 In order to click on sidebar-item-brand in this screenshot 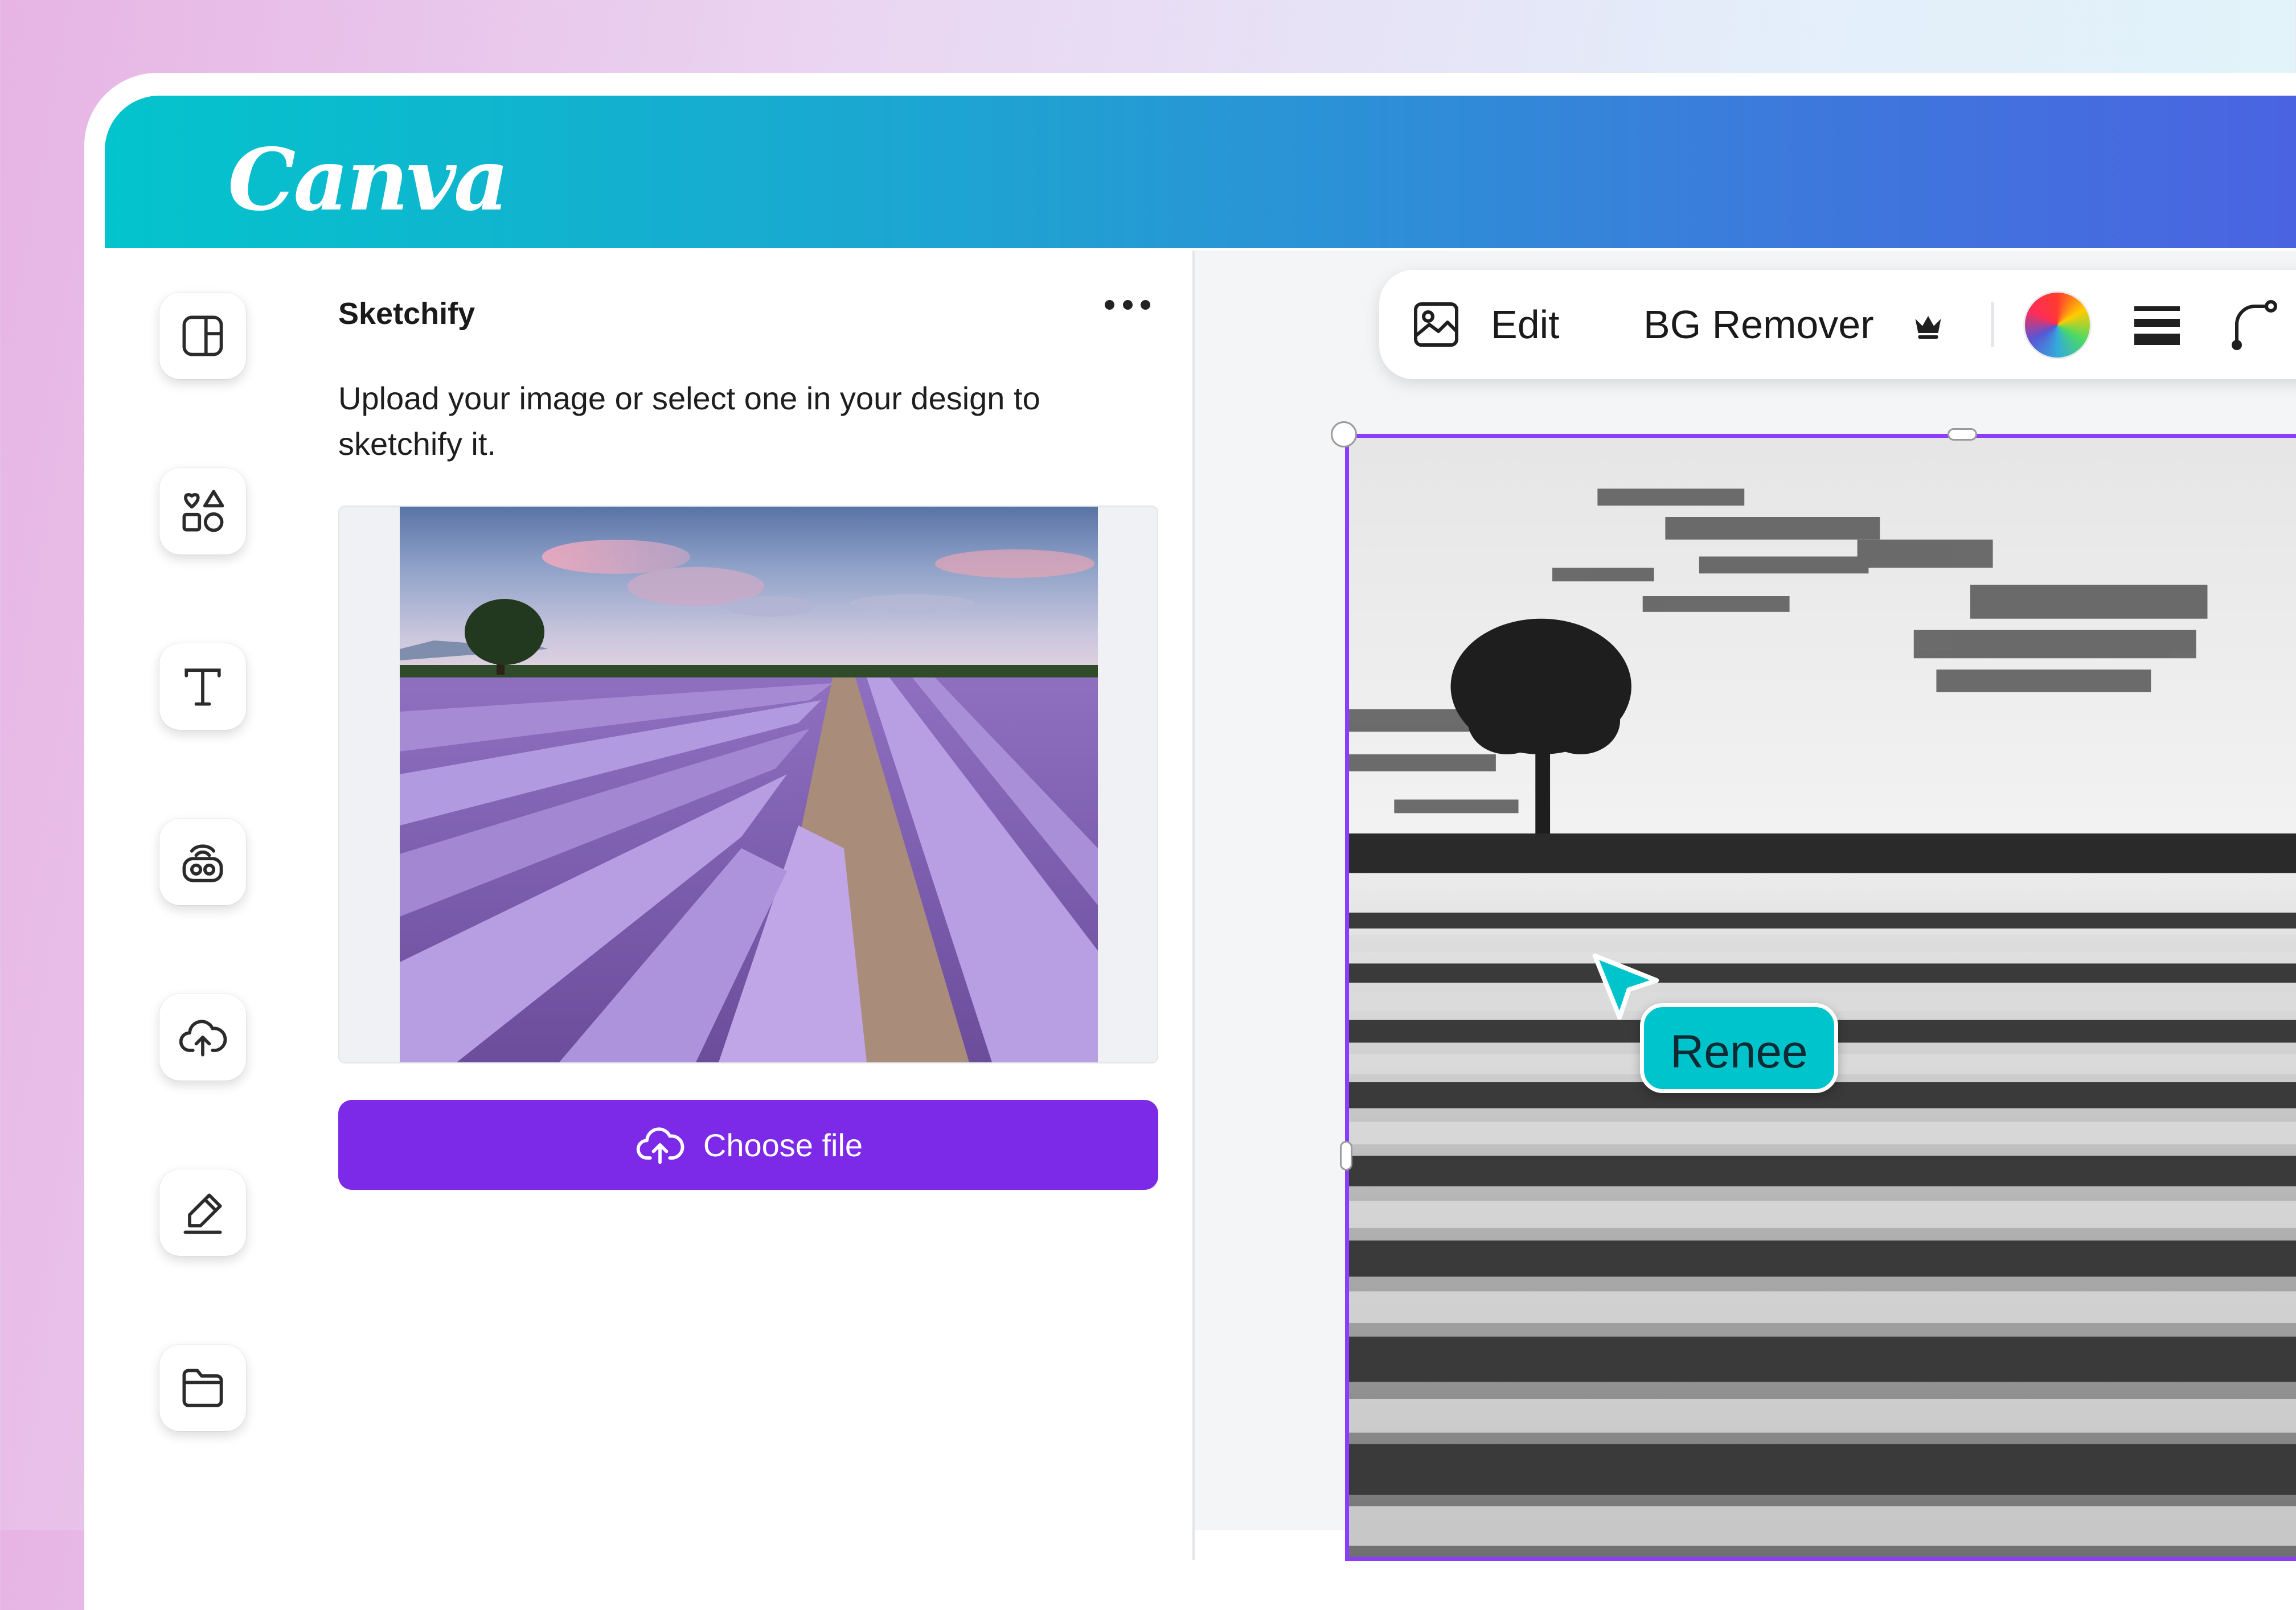, I will do `click(202, 862)`.